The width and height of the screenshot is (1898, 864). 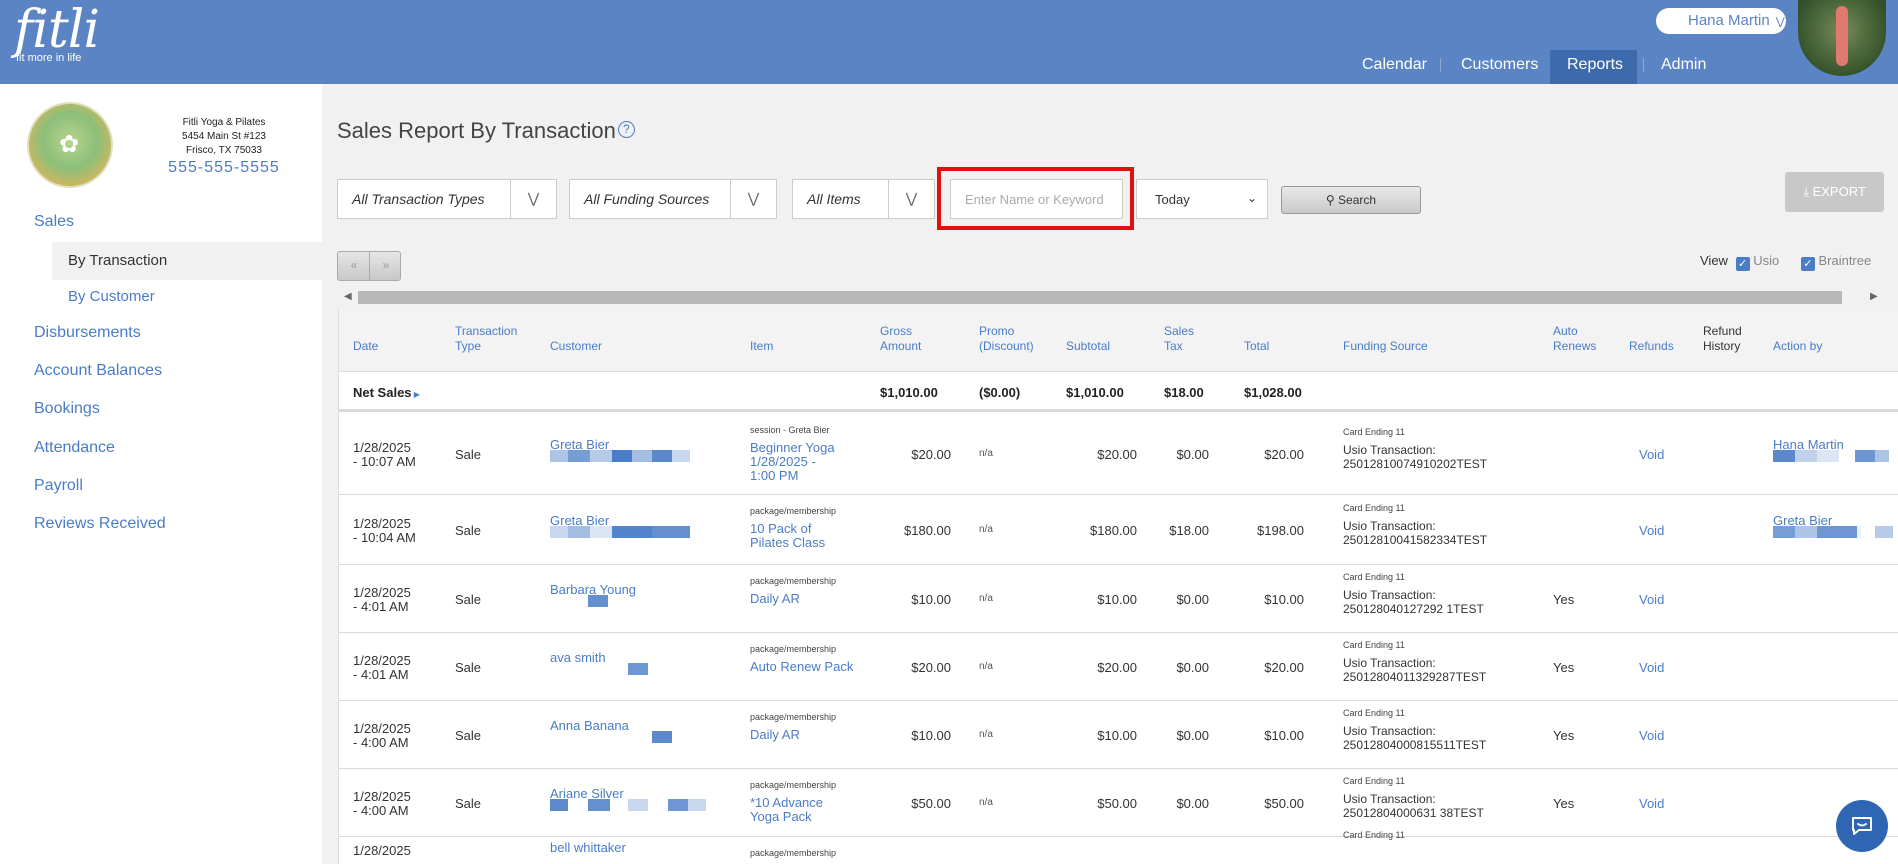 I want to click on funding-processor: Usio Transaction:, so click(x=1389, y=663).